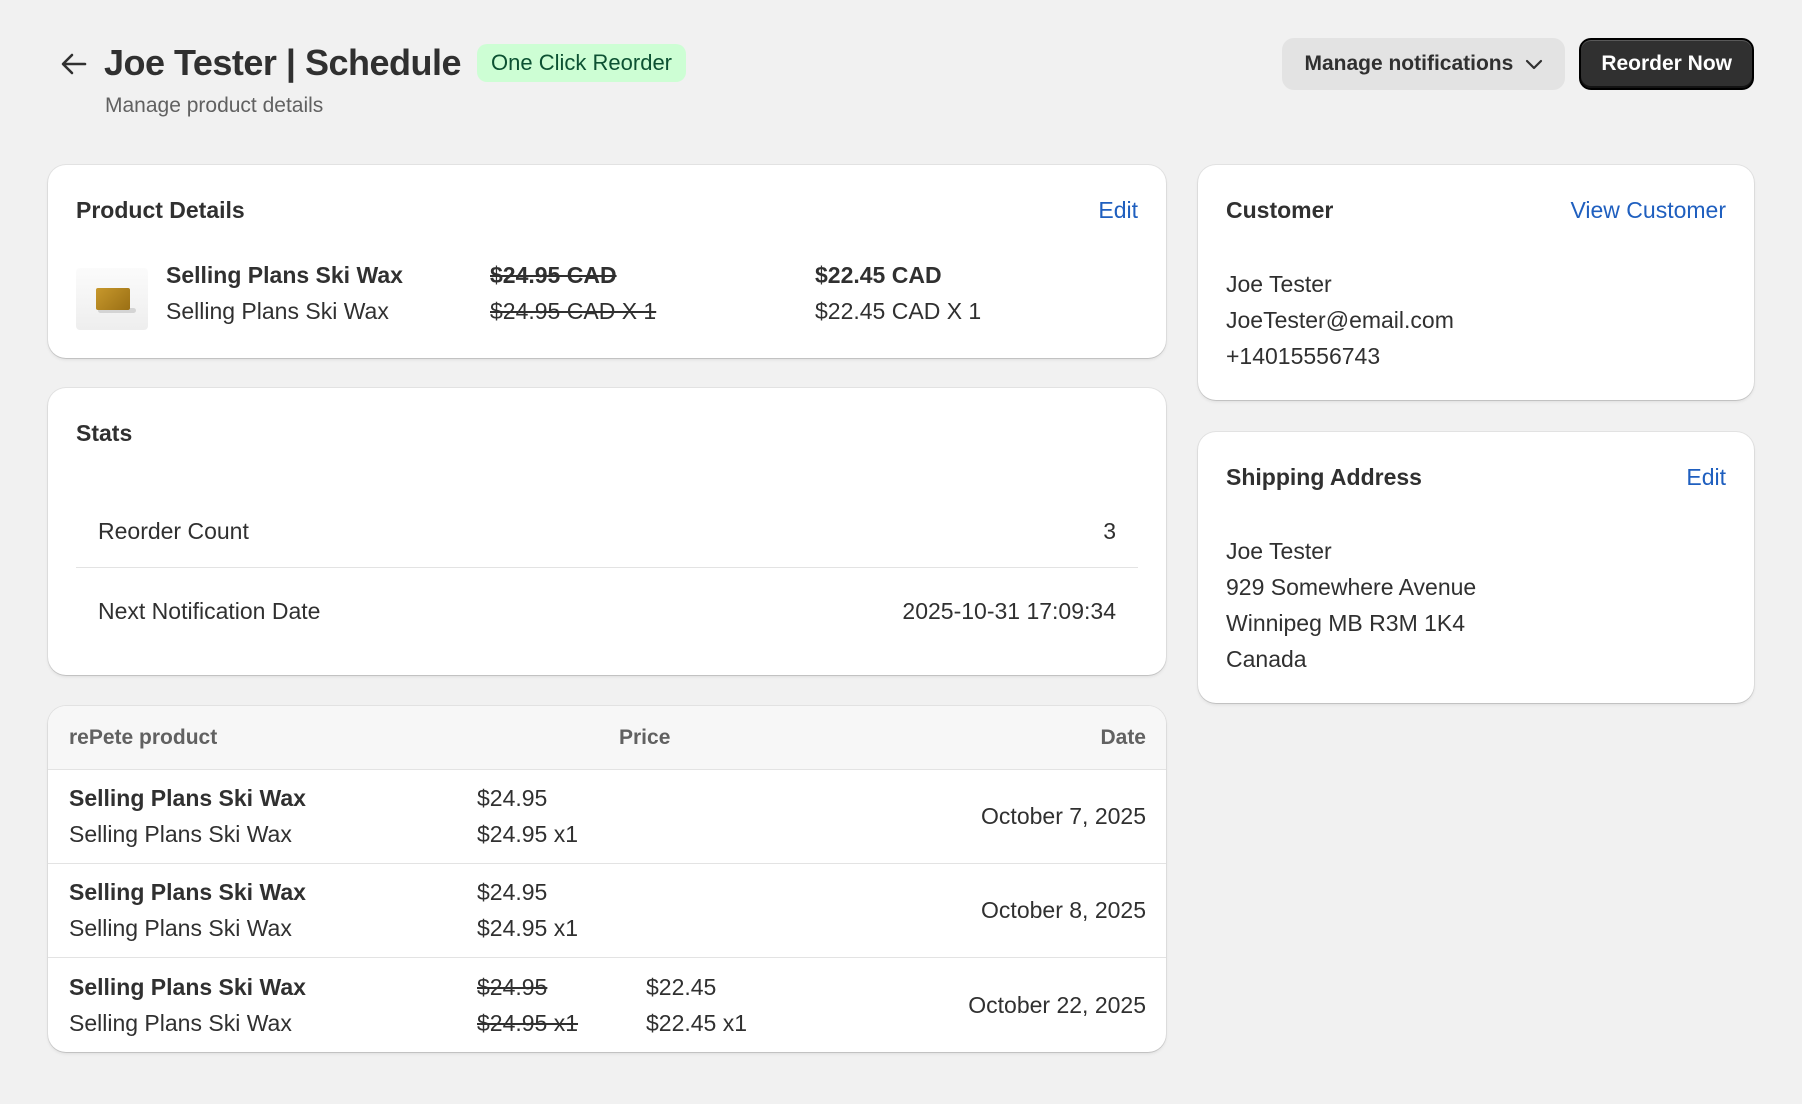 Image resolution: width=1802 pixels, height=1104 pixels. Describe the element at coordinates (1534, 64) in the screenshot. I see `chevron-down-icon` at that location.